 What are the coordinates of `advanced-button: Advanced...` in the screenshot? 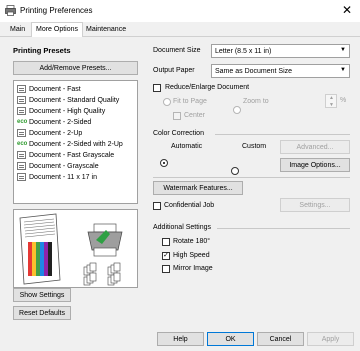 It's located at (315, 147).